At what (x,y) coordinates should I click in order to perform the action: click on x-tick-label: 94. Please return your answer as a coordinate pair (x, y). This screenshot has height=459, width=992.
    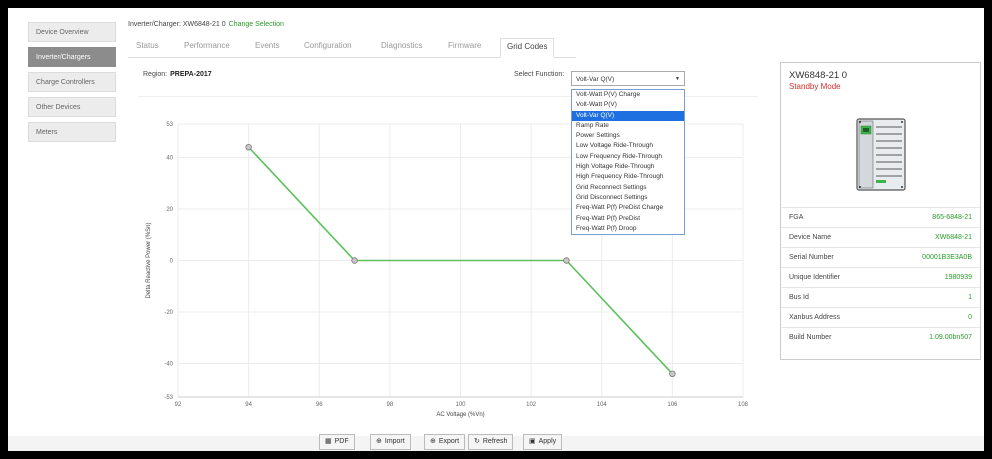
    Looking at the image, I should click on (248, 405).